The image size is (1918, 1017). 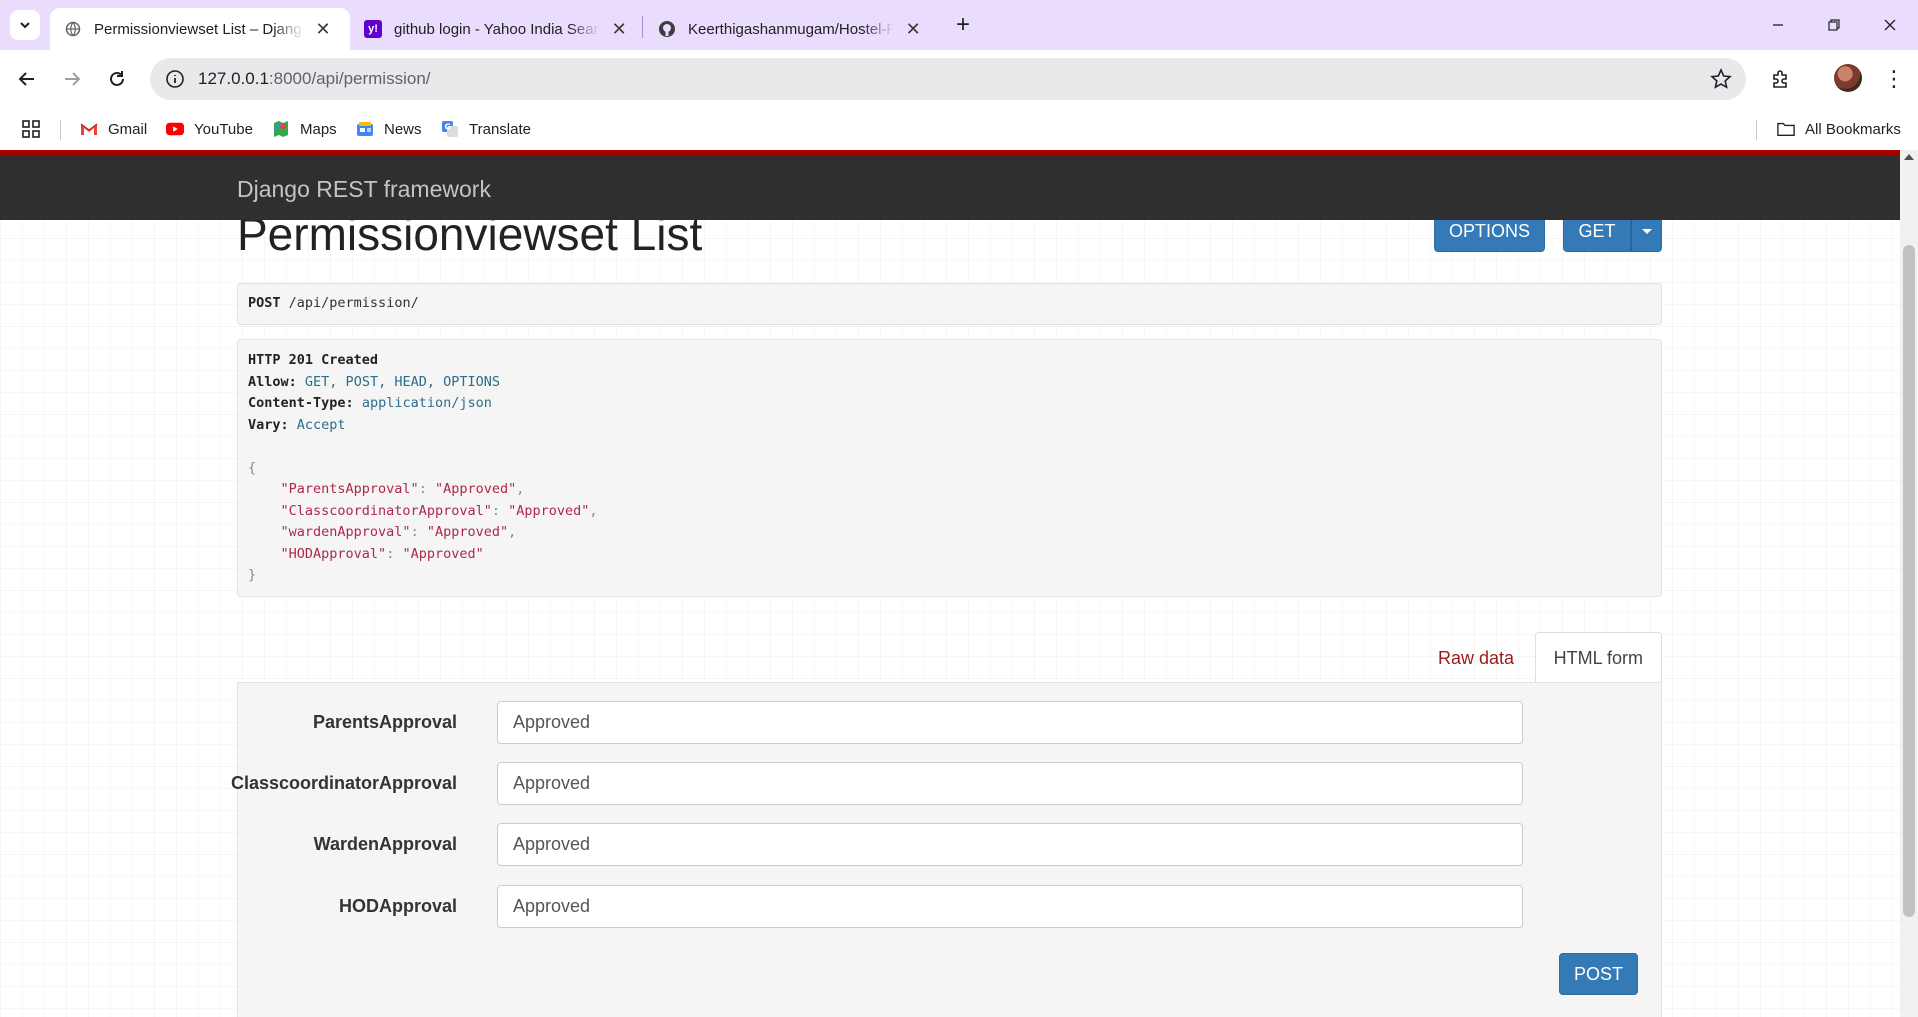 I want to click on profile-avatar, so click(x=1848, y=78).